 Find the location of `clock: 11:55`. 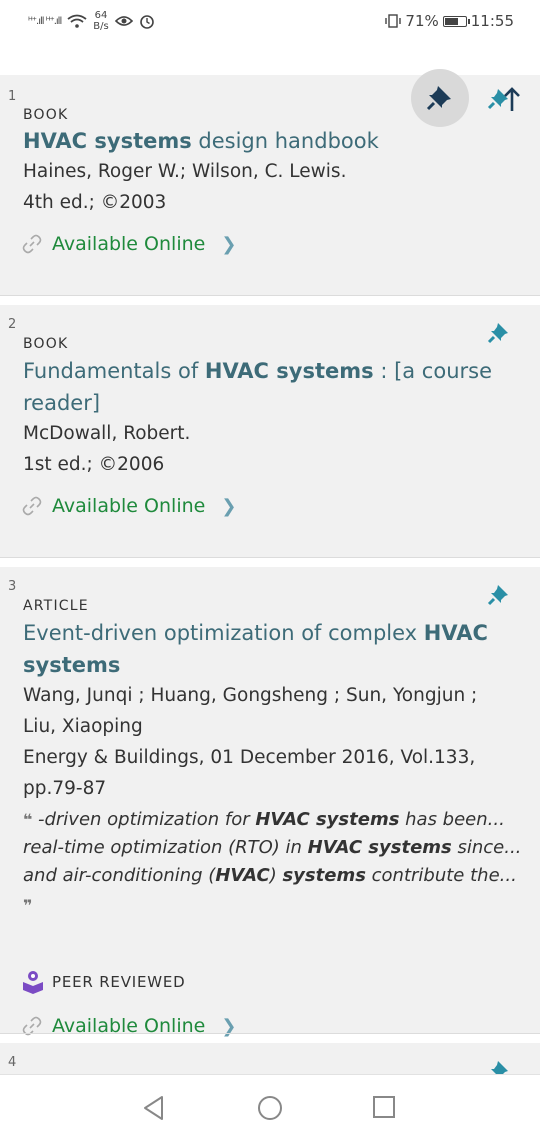

clock: 11:55 is located at coordinates (492, 21).